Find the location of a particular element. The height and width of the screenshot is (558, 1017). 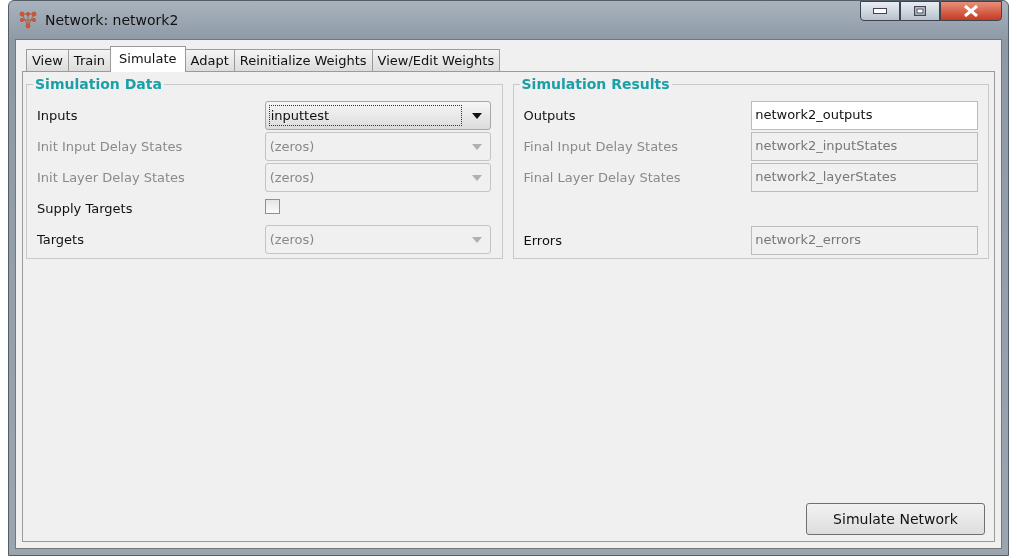

dropdown: inputtest is located at coordinates (378, 115).